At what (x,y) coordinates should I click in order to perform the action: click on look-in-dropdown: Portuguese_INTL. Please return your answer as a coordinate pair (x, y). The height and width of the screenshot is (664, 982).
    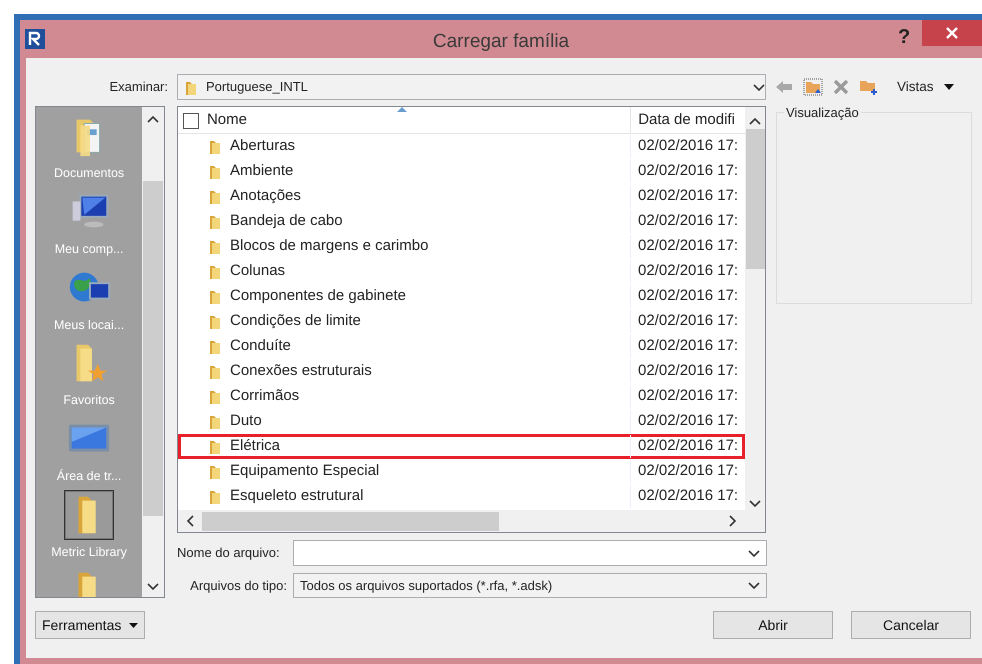
    Looking at the image, I should click on (471, 87).